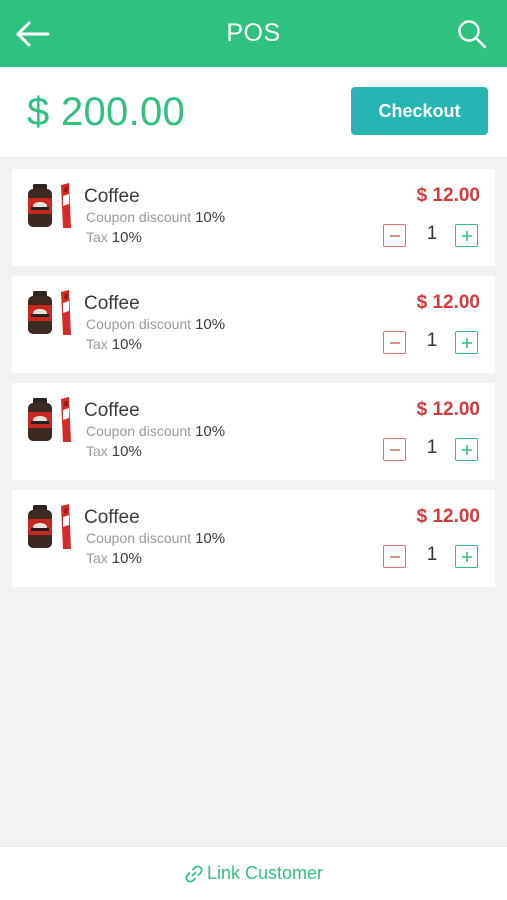 The width and height of the screenshot is (507, 900). What do you see at coordinates (32, 34) in the screenshot?
I see `arrow-left-icon` at bounding box center [32, 34].